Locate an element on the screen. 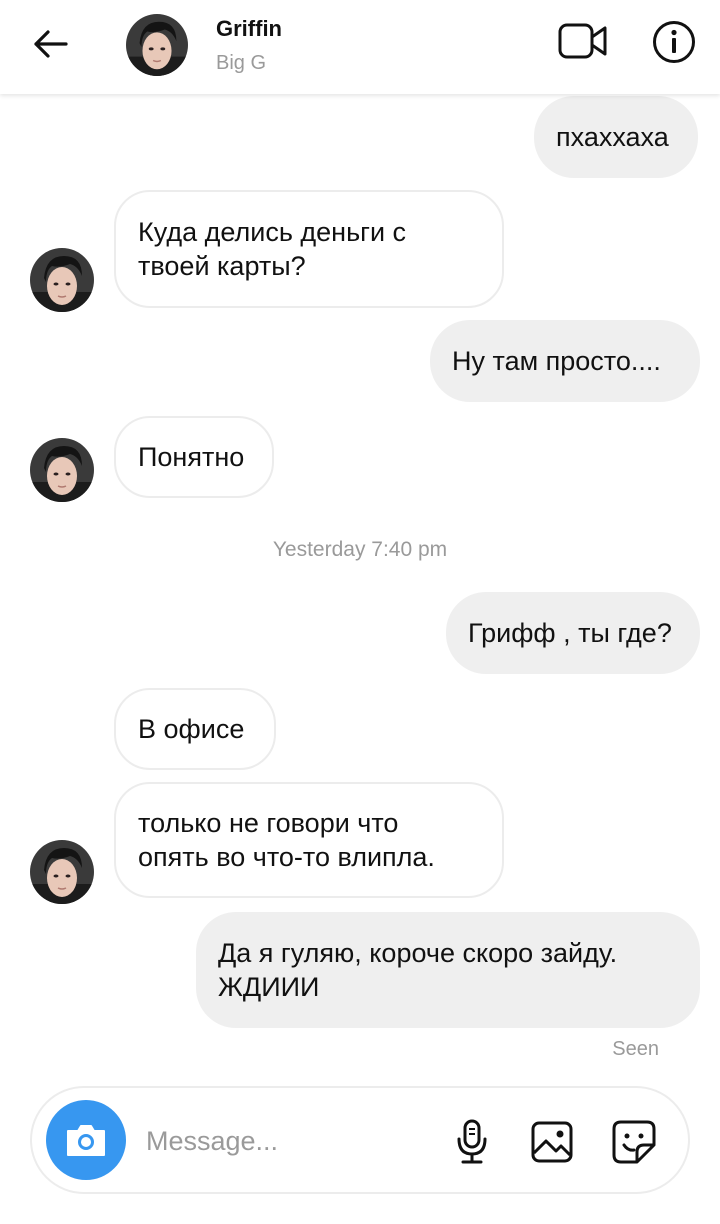 This screenshot has width=720, height=1224. back-button is located at coordinates (50, 44).